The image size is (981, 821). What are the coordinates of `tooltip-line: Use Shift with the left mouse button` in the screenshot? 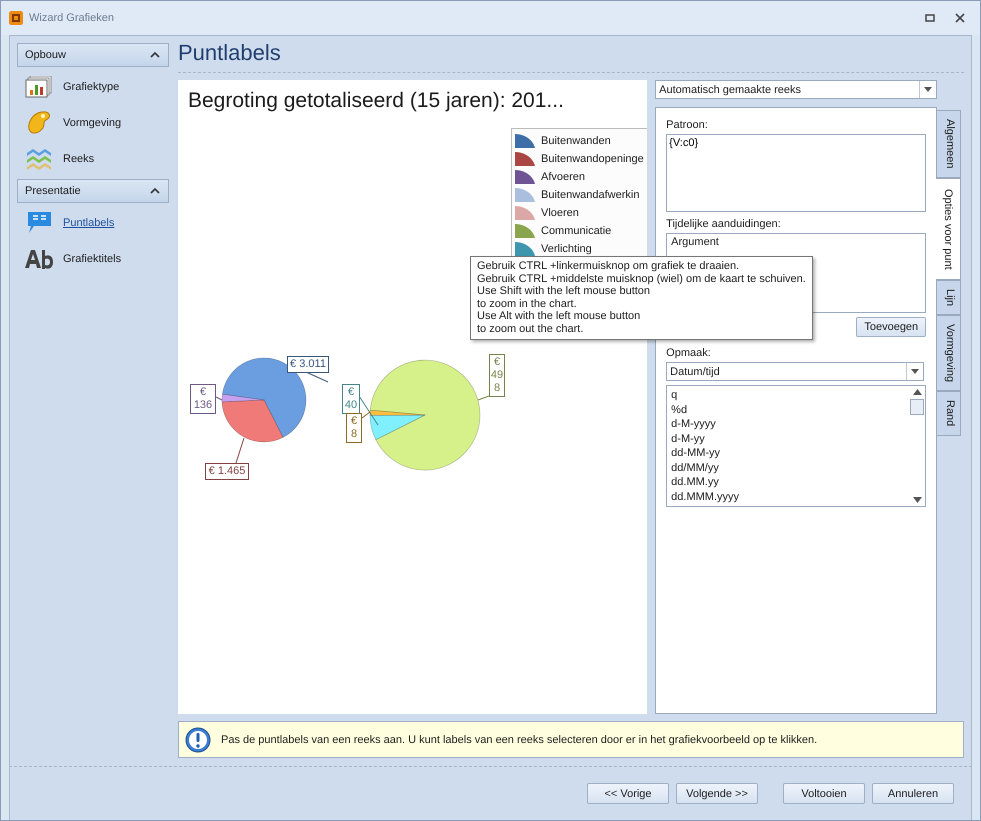 It's located at (563, 291).